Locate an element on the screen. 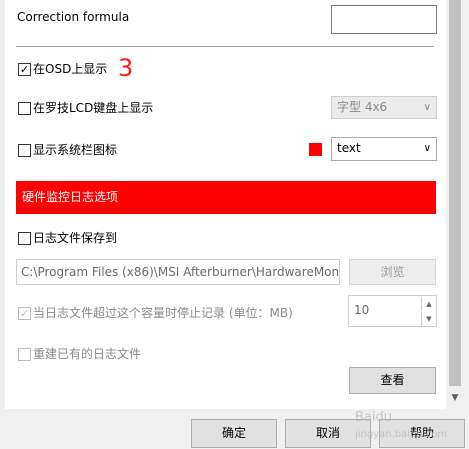 This screenshot has width=469, height=449. separator is located at coordinates (225, 46).